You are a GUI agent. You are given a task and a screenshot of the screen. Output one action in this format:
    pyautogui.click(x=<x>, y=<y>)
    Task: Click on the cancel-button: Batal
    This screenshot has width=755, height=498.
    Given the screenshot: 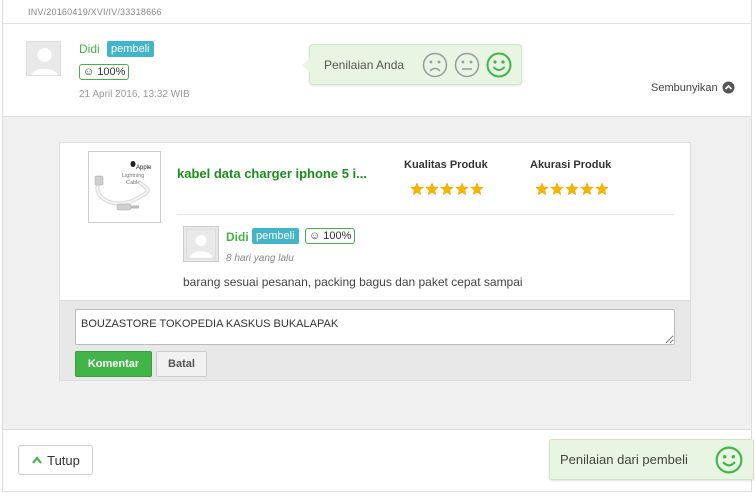 What is the action you would take?
    pyautogui.click(x=181, y=364)
    